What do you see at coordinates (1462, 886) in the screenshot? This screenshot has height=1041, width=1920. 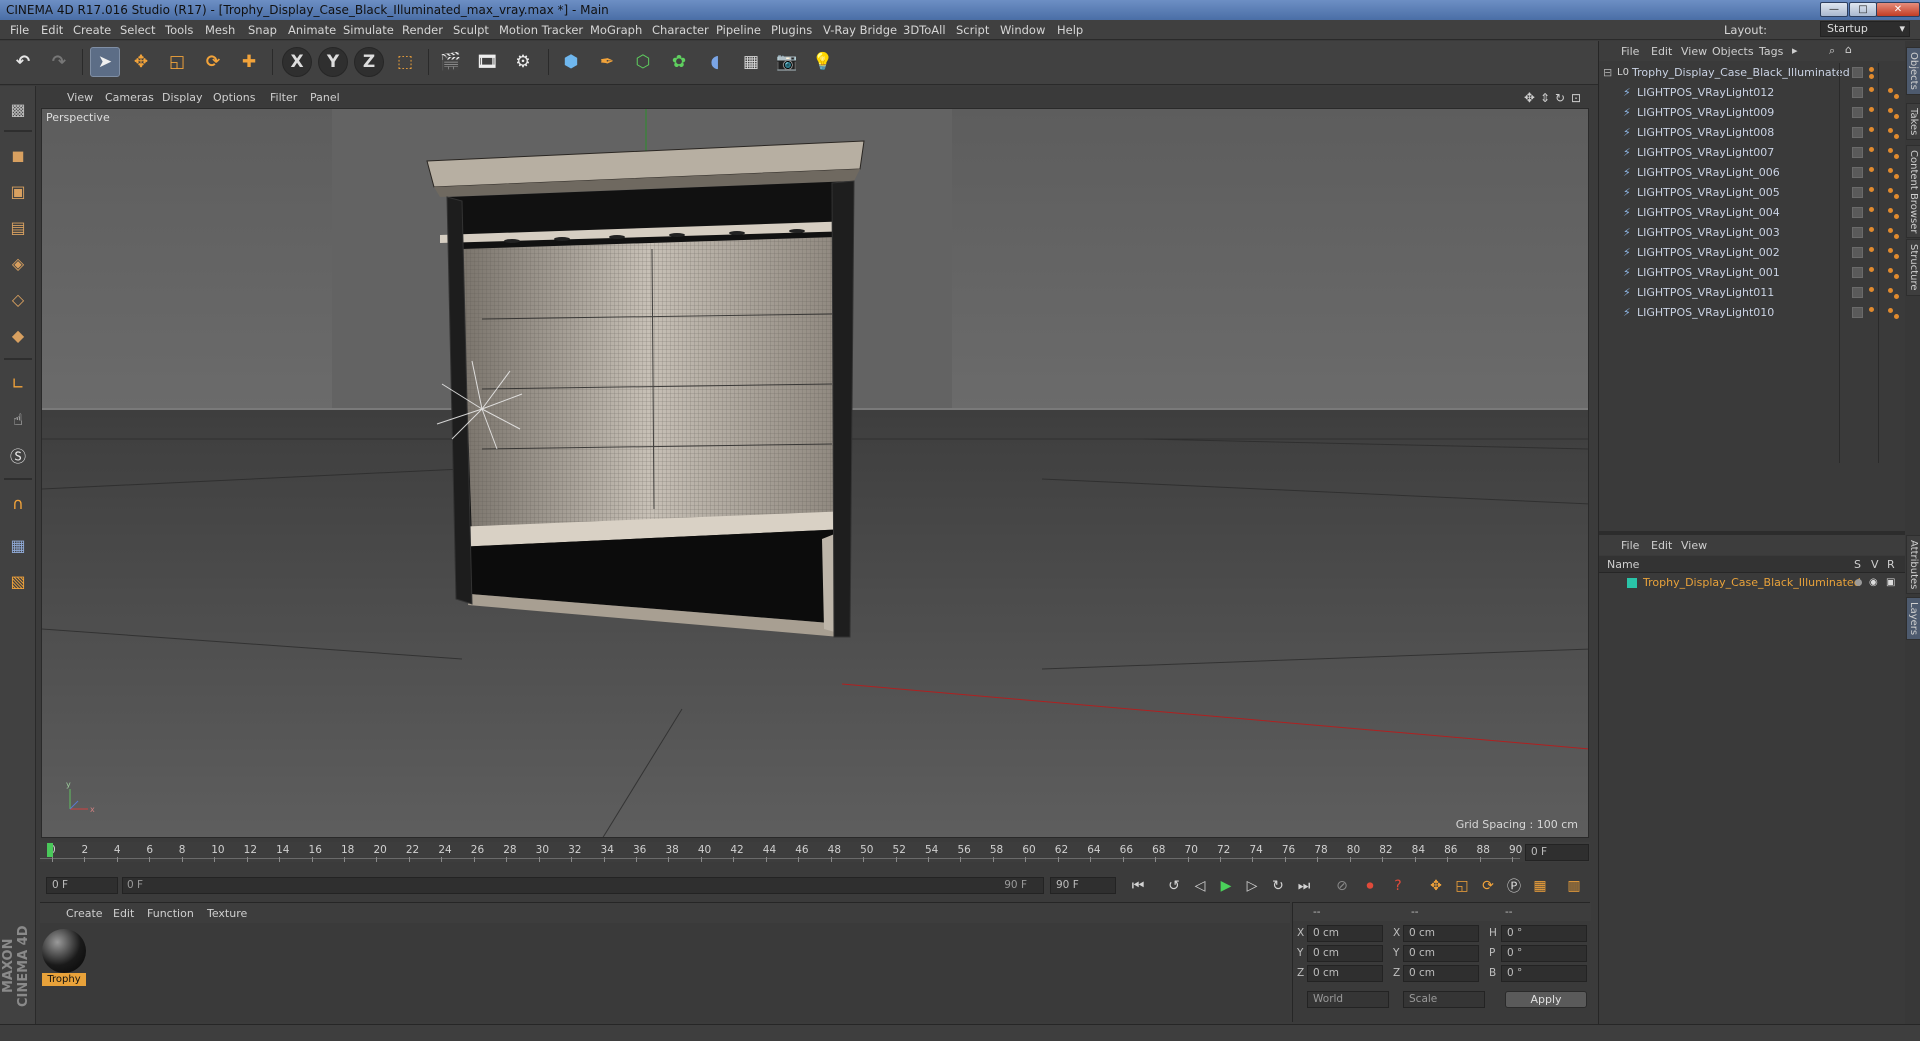 I see `key-scale-button: ◱` at bounding box center [1462, 886].